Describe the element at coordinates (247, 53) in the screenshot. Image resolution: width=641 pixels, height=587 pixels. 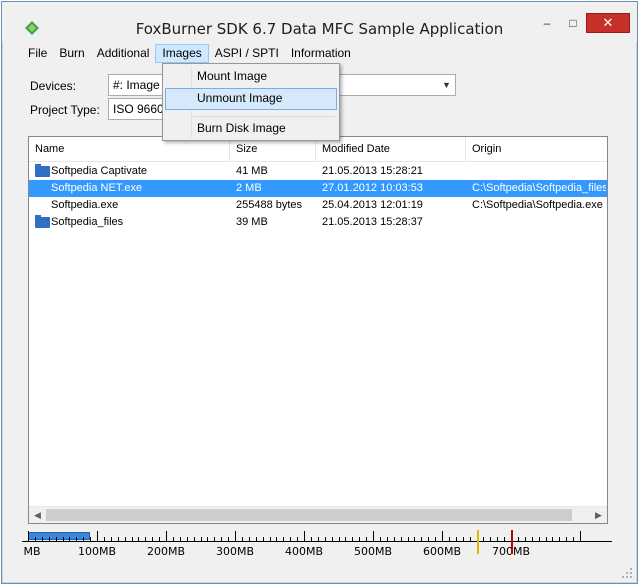
I see `menu-aspi-spti: ASPI / SPTI` at that location.